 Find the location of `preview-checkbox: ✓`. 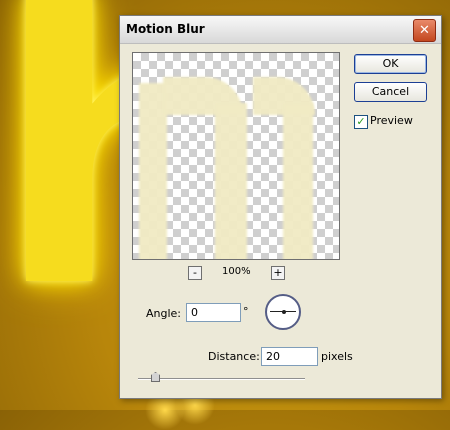

preview-checkbox: ✓ is located at coordinates (361, 122).